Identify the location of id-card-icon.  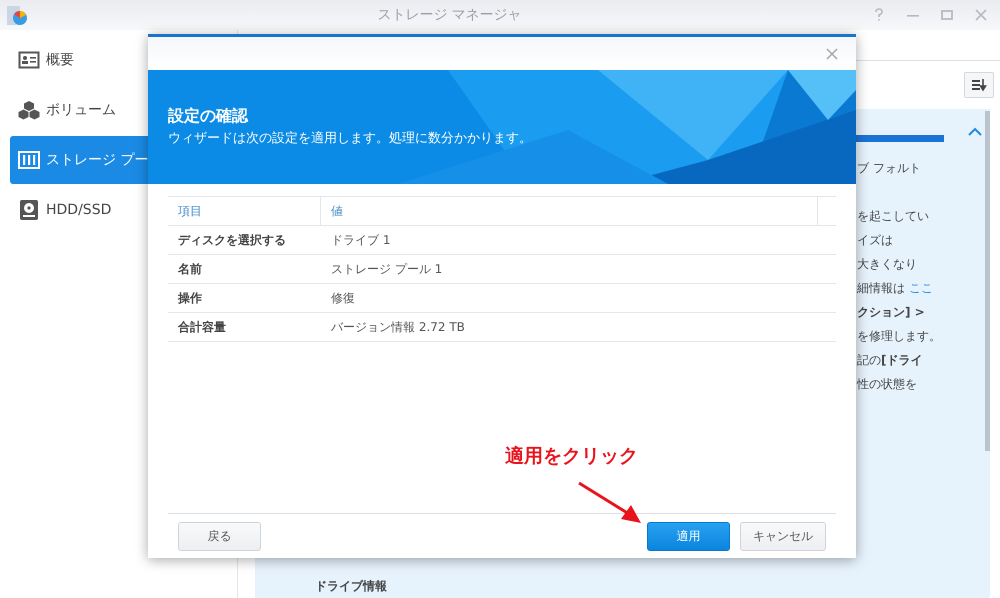
(29, 60).